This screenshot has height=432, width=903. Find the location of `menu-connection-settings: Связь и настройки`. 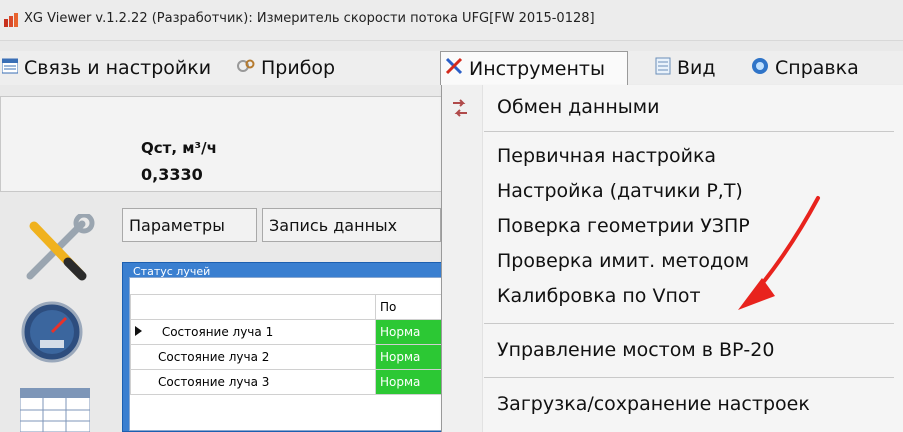

menu-connection-settings: Связь и настройки is located at coordinates (106, 68).